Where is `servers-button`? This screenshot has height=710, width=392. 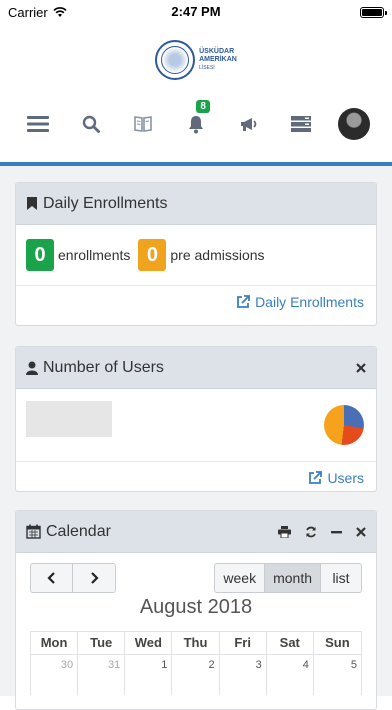 servers-button is located at coordinates (301, 124).